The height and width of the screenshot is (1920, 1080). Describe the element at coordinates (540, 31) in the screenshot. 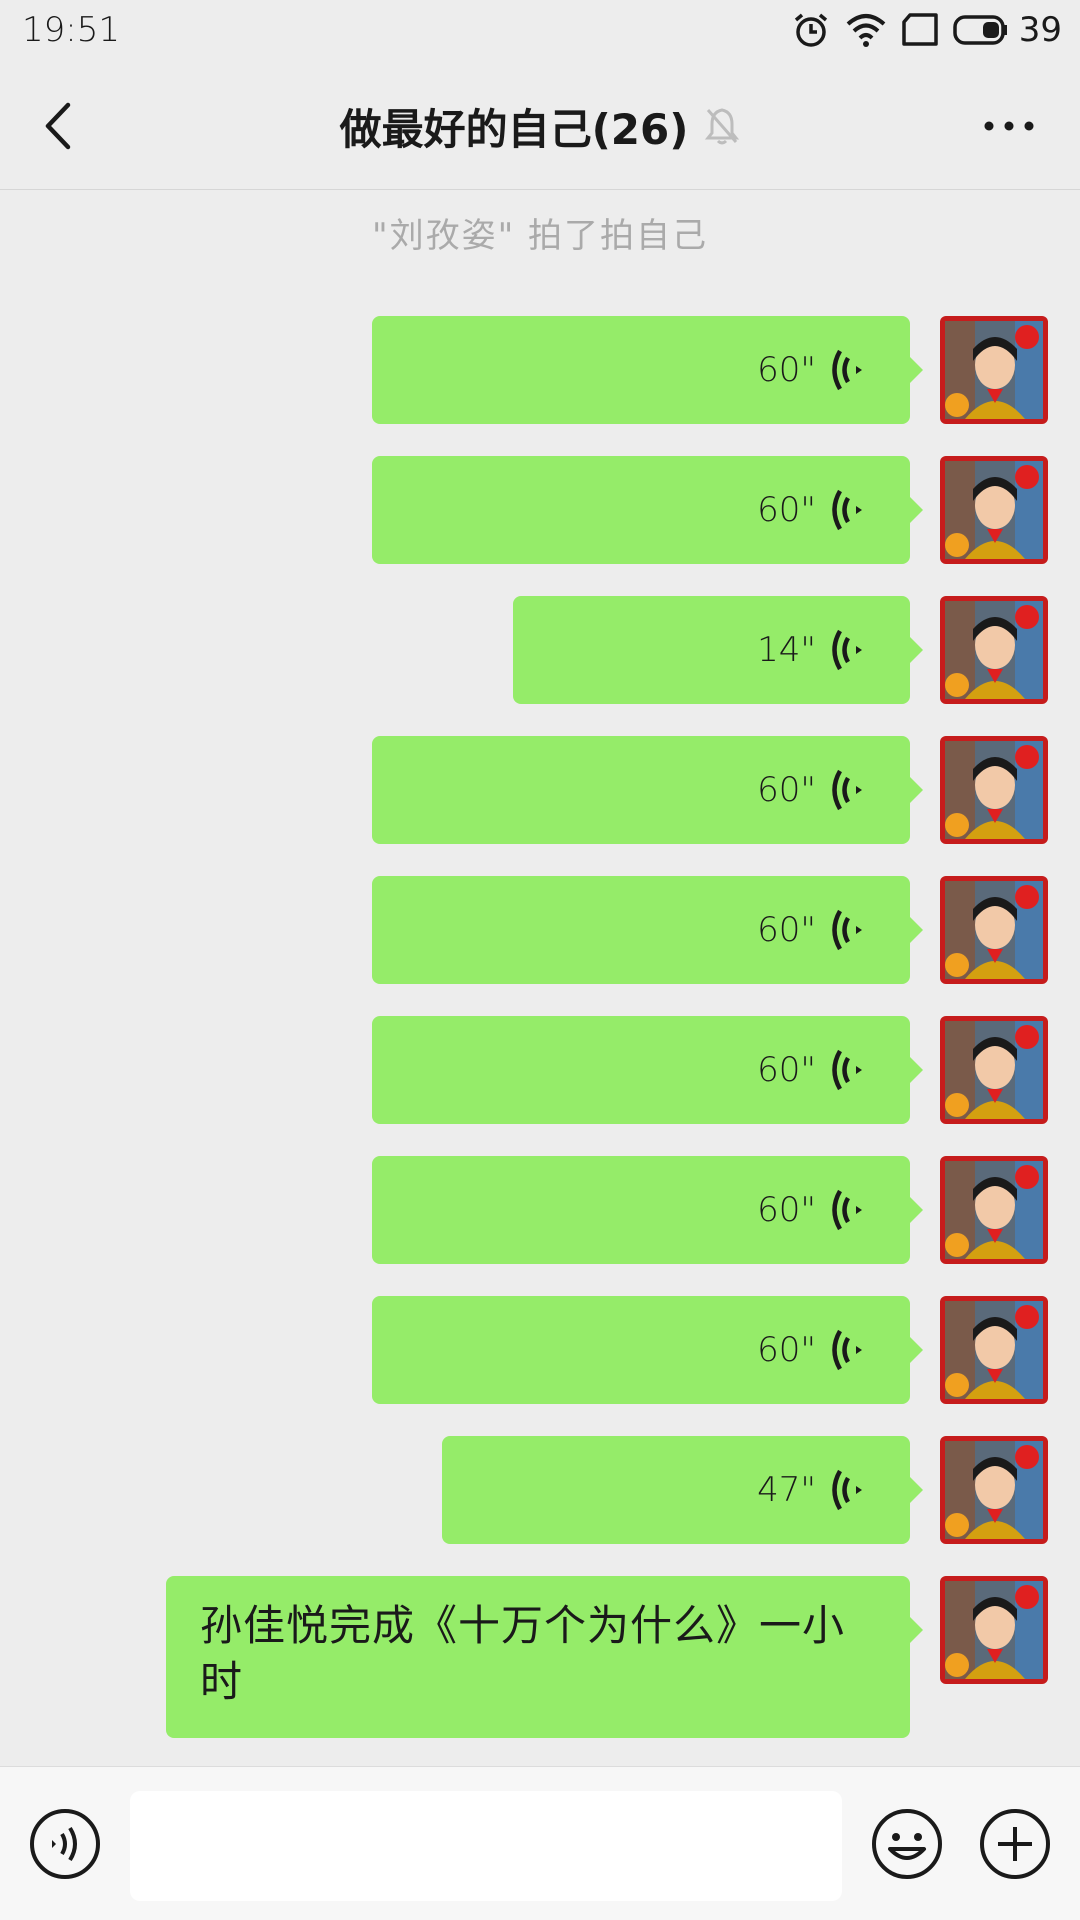

I see `status-bar: 19:51 39` at that location.